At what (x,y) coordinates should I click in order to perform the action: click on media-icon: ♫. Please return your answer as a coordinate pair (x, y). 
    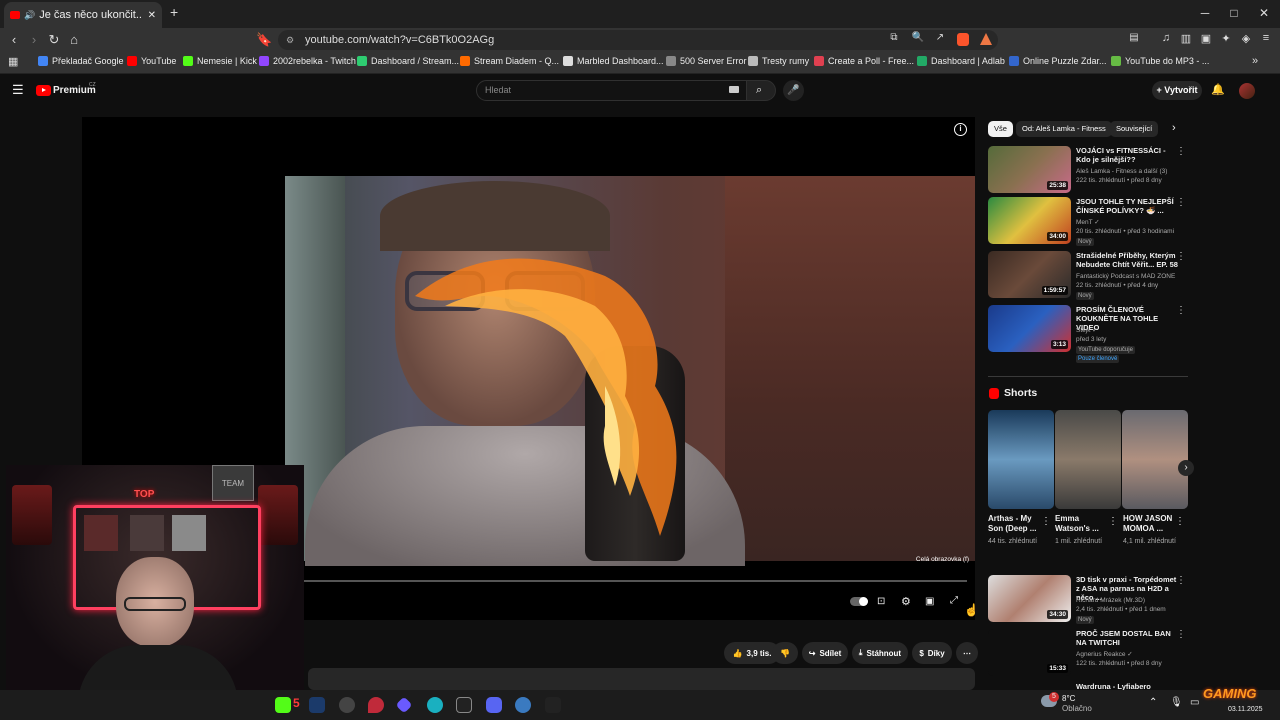
    Looking at the image, I should click on (1166, 38).